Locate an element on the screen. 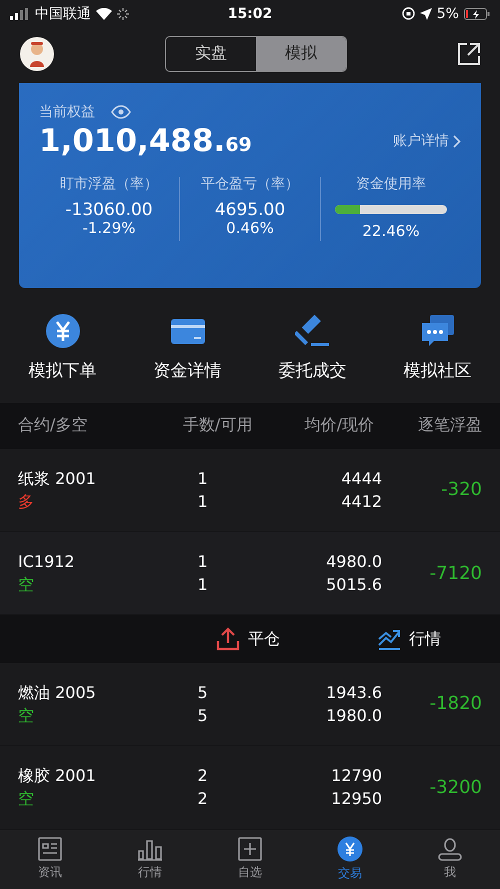  action-button: 模拟下单 is located at coordinates (63, 347).